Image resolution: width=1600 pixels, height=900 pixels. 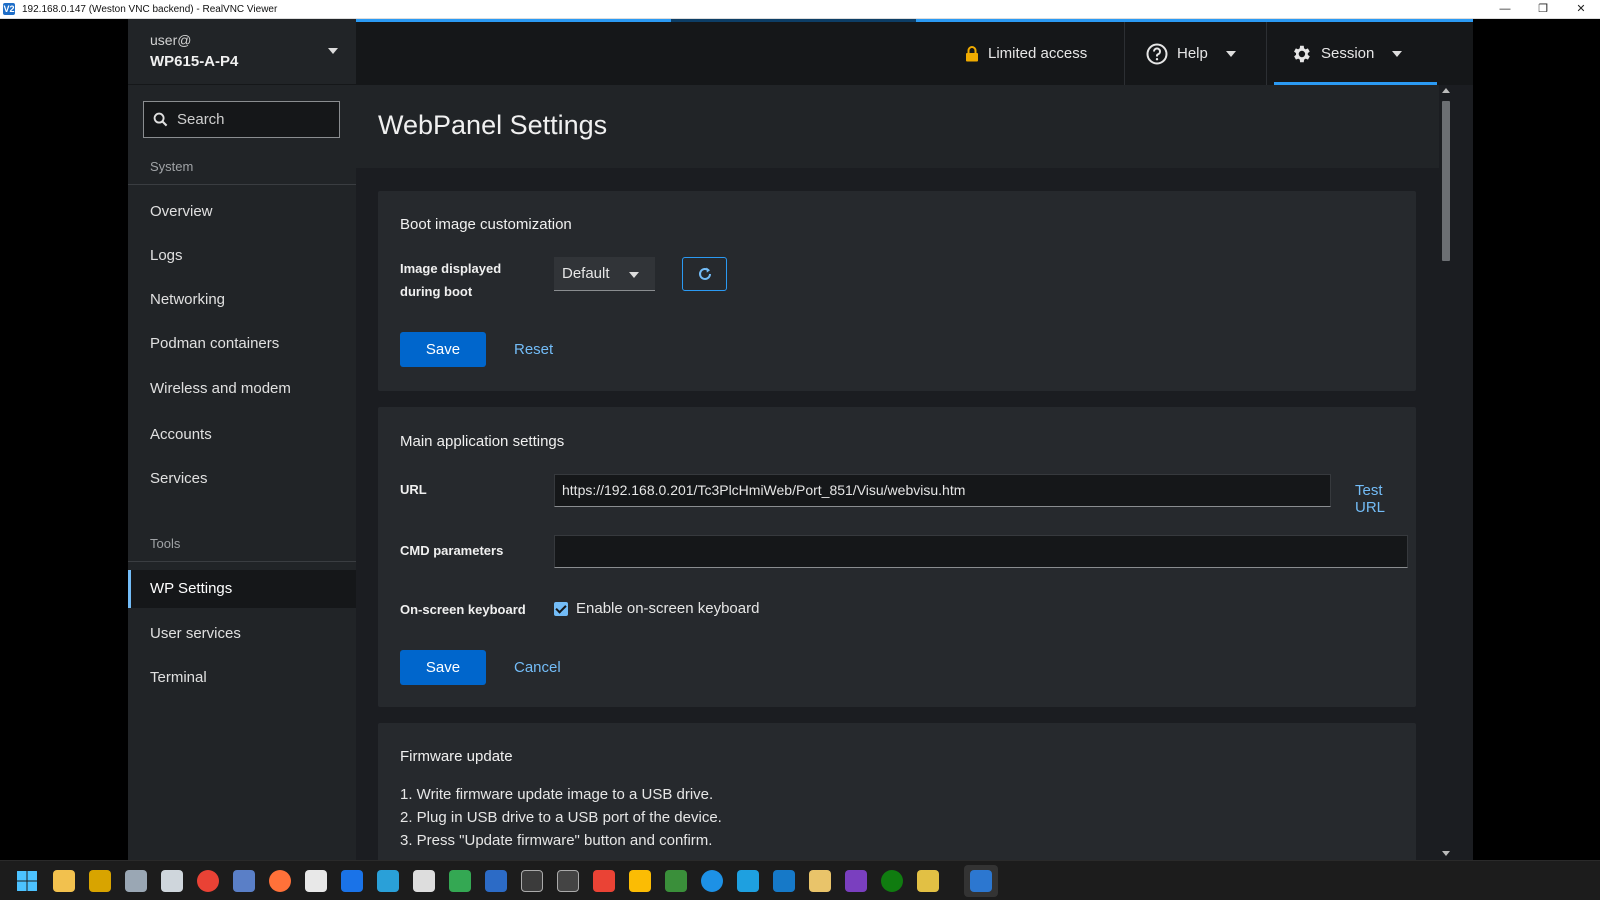 What do you see at coordinates (443, 667) in the screenshot?
I see `main-save-button: Save` at bounding box center [443, 667].